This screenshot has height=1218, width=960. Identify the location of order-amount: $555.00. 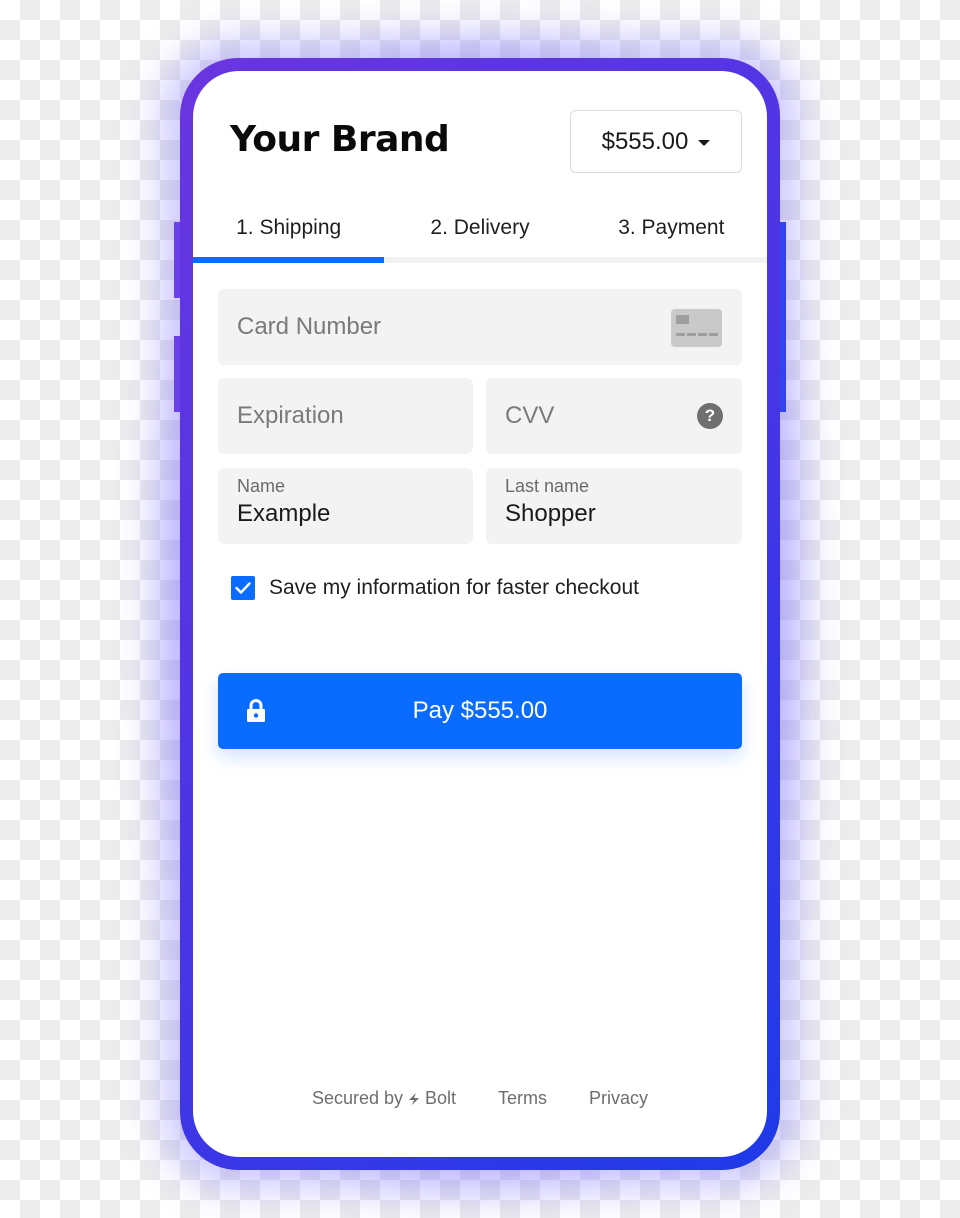
(645, 141).